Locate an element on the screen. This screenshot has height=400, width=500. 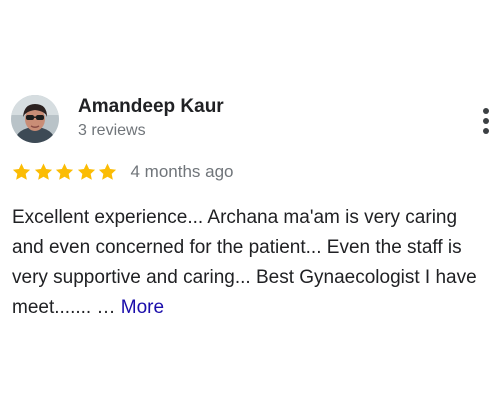
reviewer-review-count: 3 reviews is located at coordinates (112, 131).